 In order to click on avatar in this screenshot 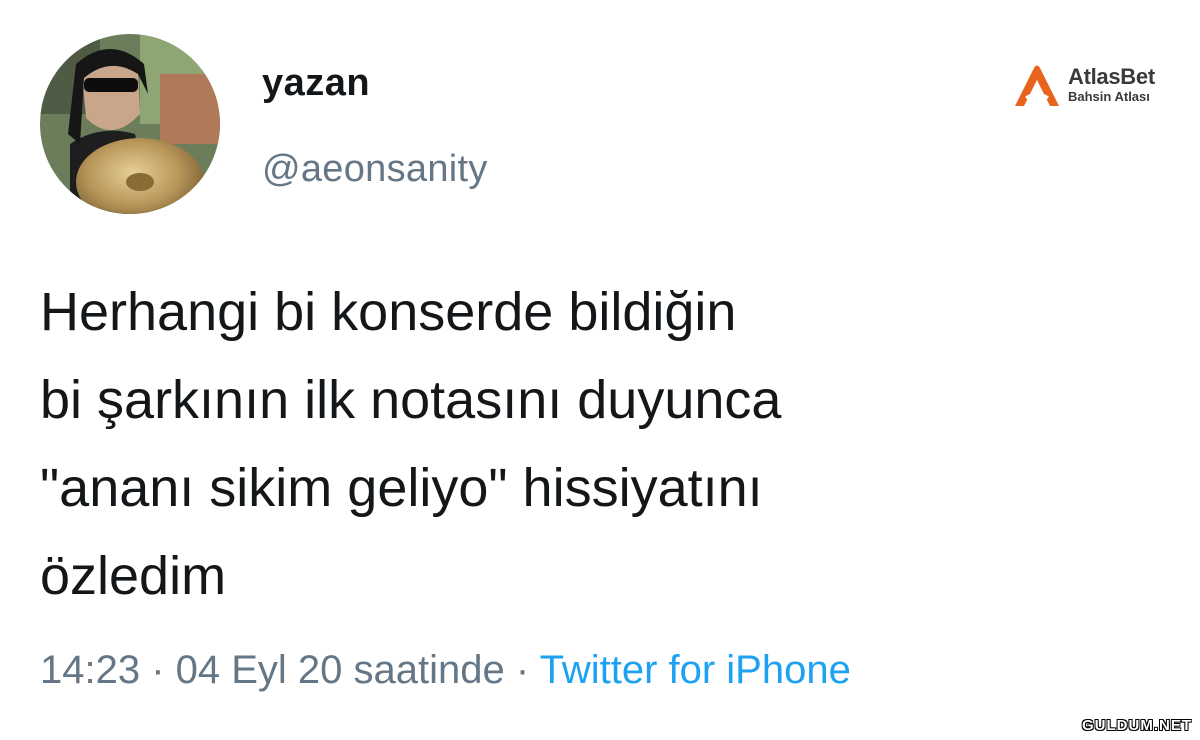, I will do `click(130, 124)`.